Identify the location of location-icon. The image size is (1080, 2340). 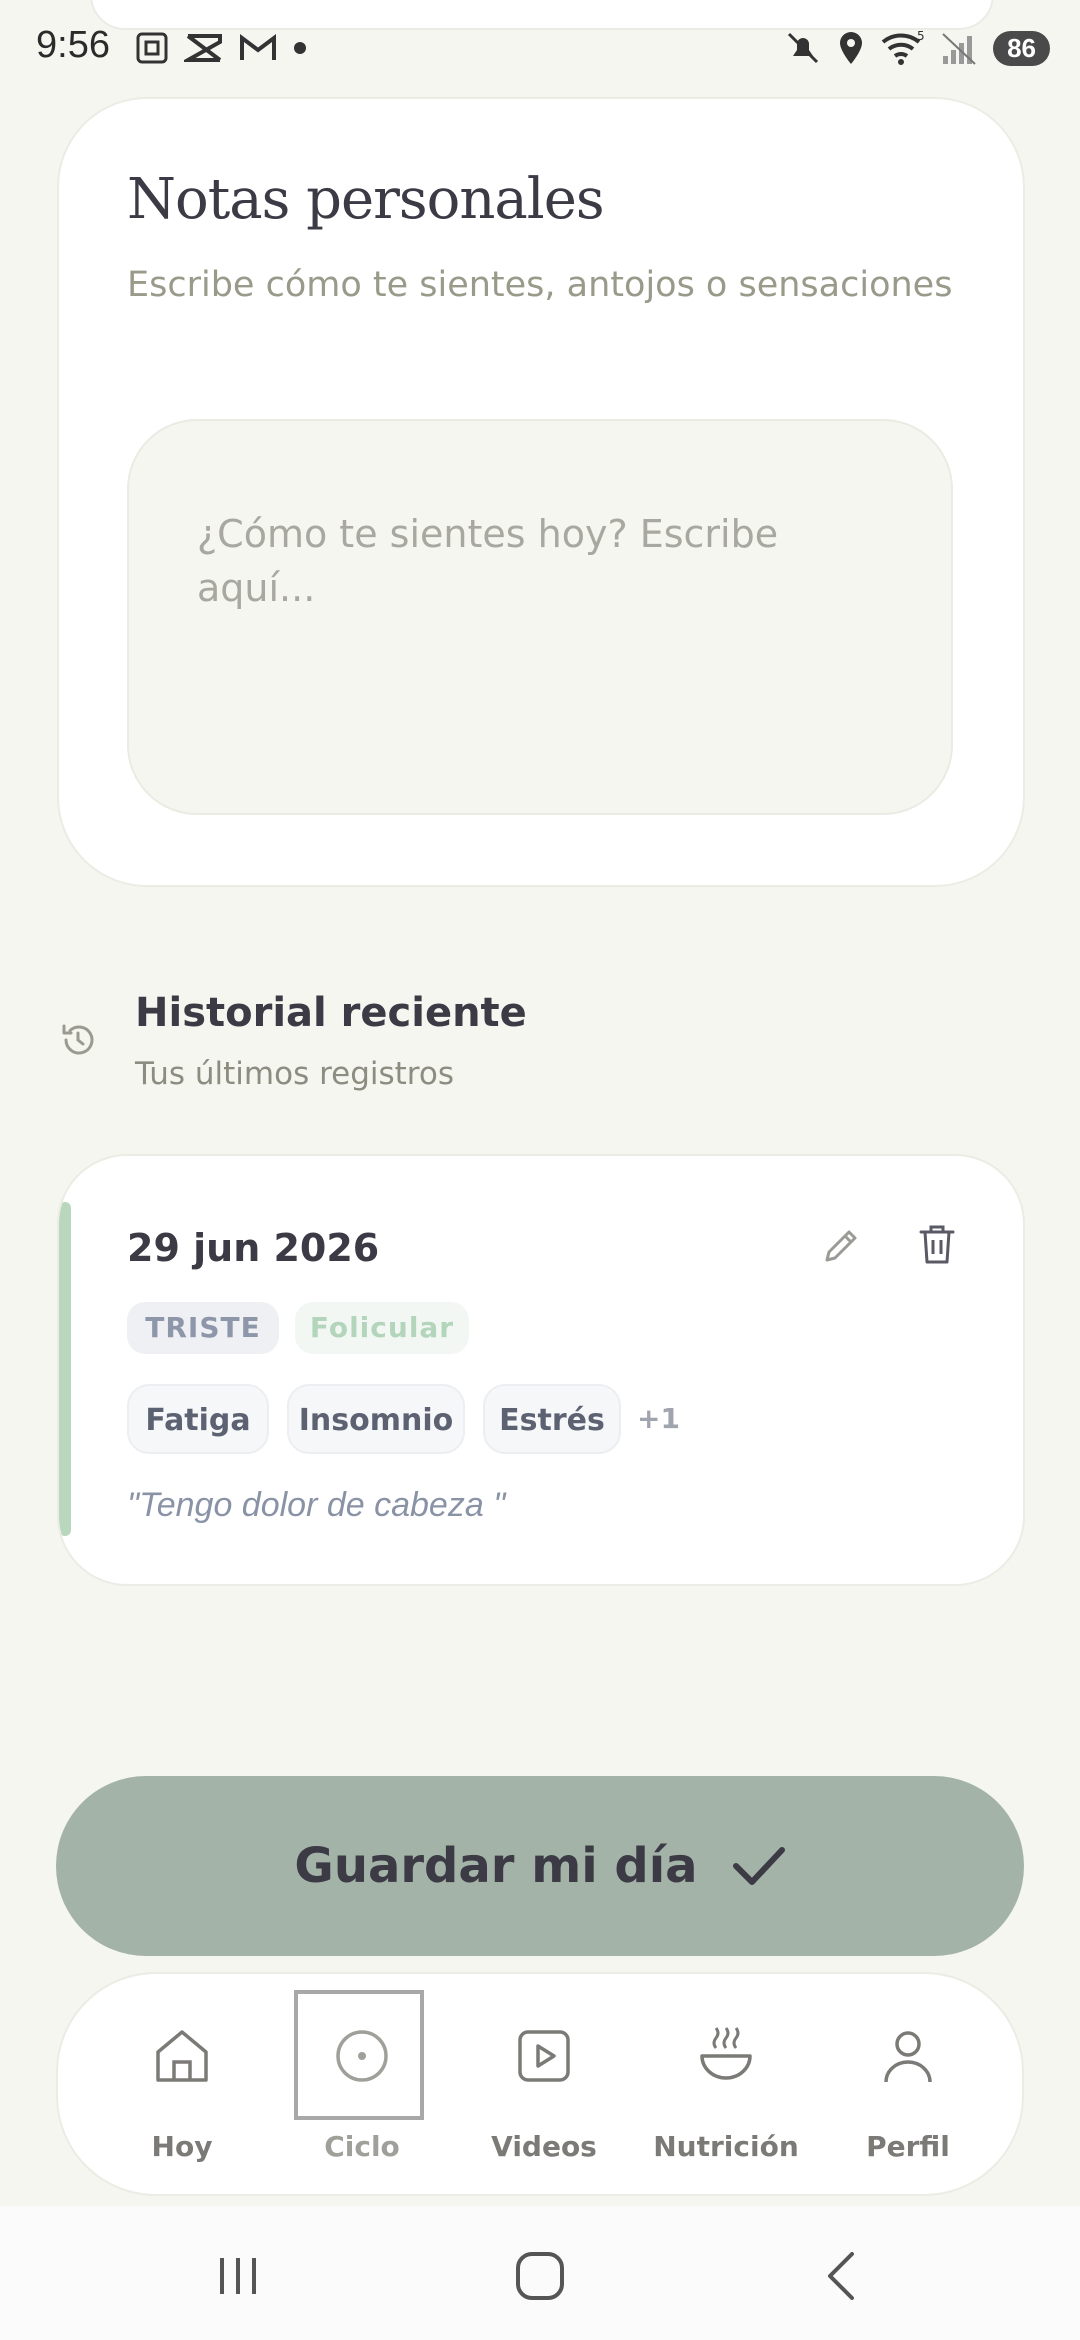
(851, 48).